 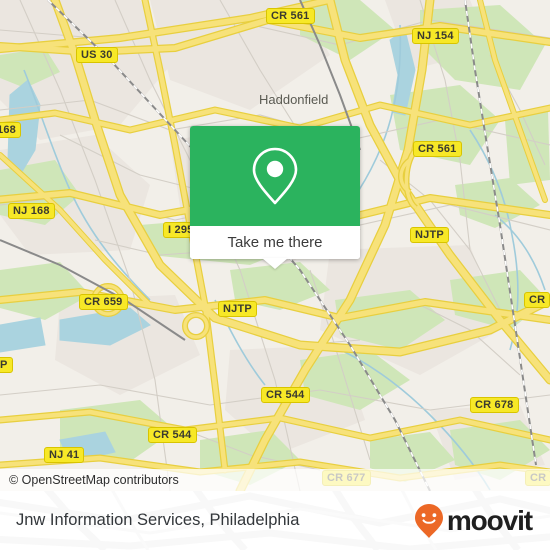 I want to click on road-shield: NJ 41, so click(x=64, y=455).